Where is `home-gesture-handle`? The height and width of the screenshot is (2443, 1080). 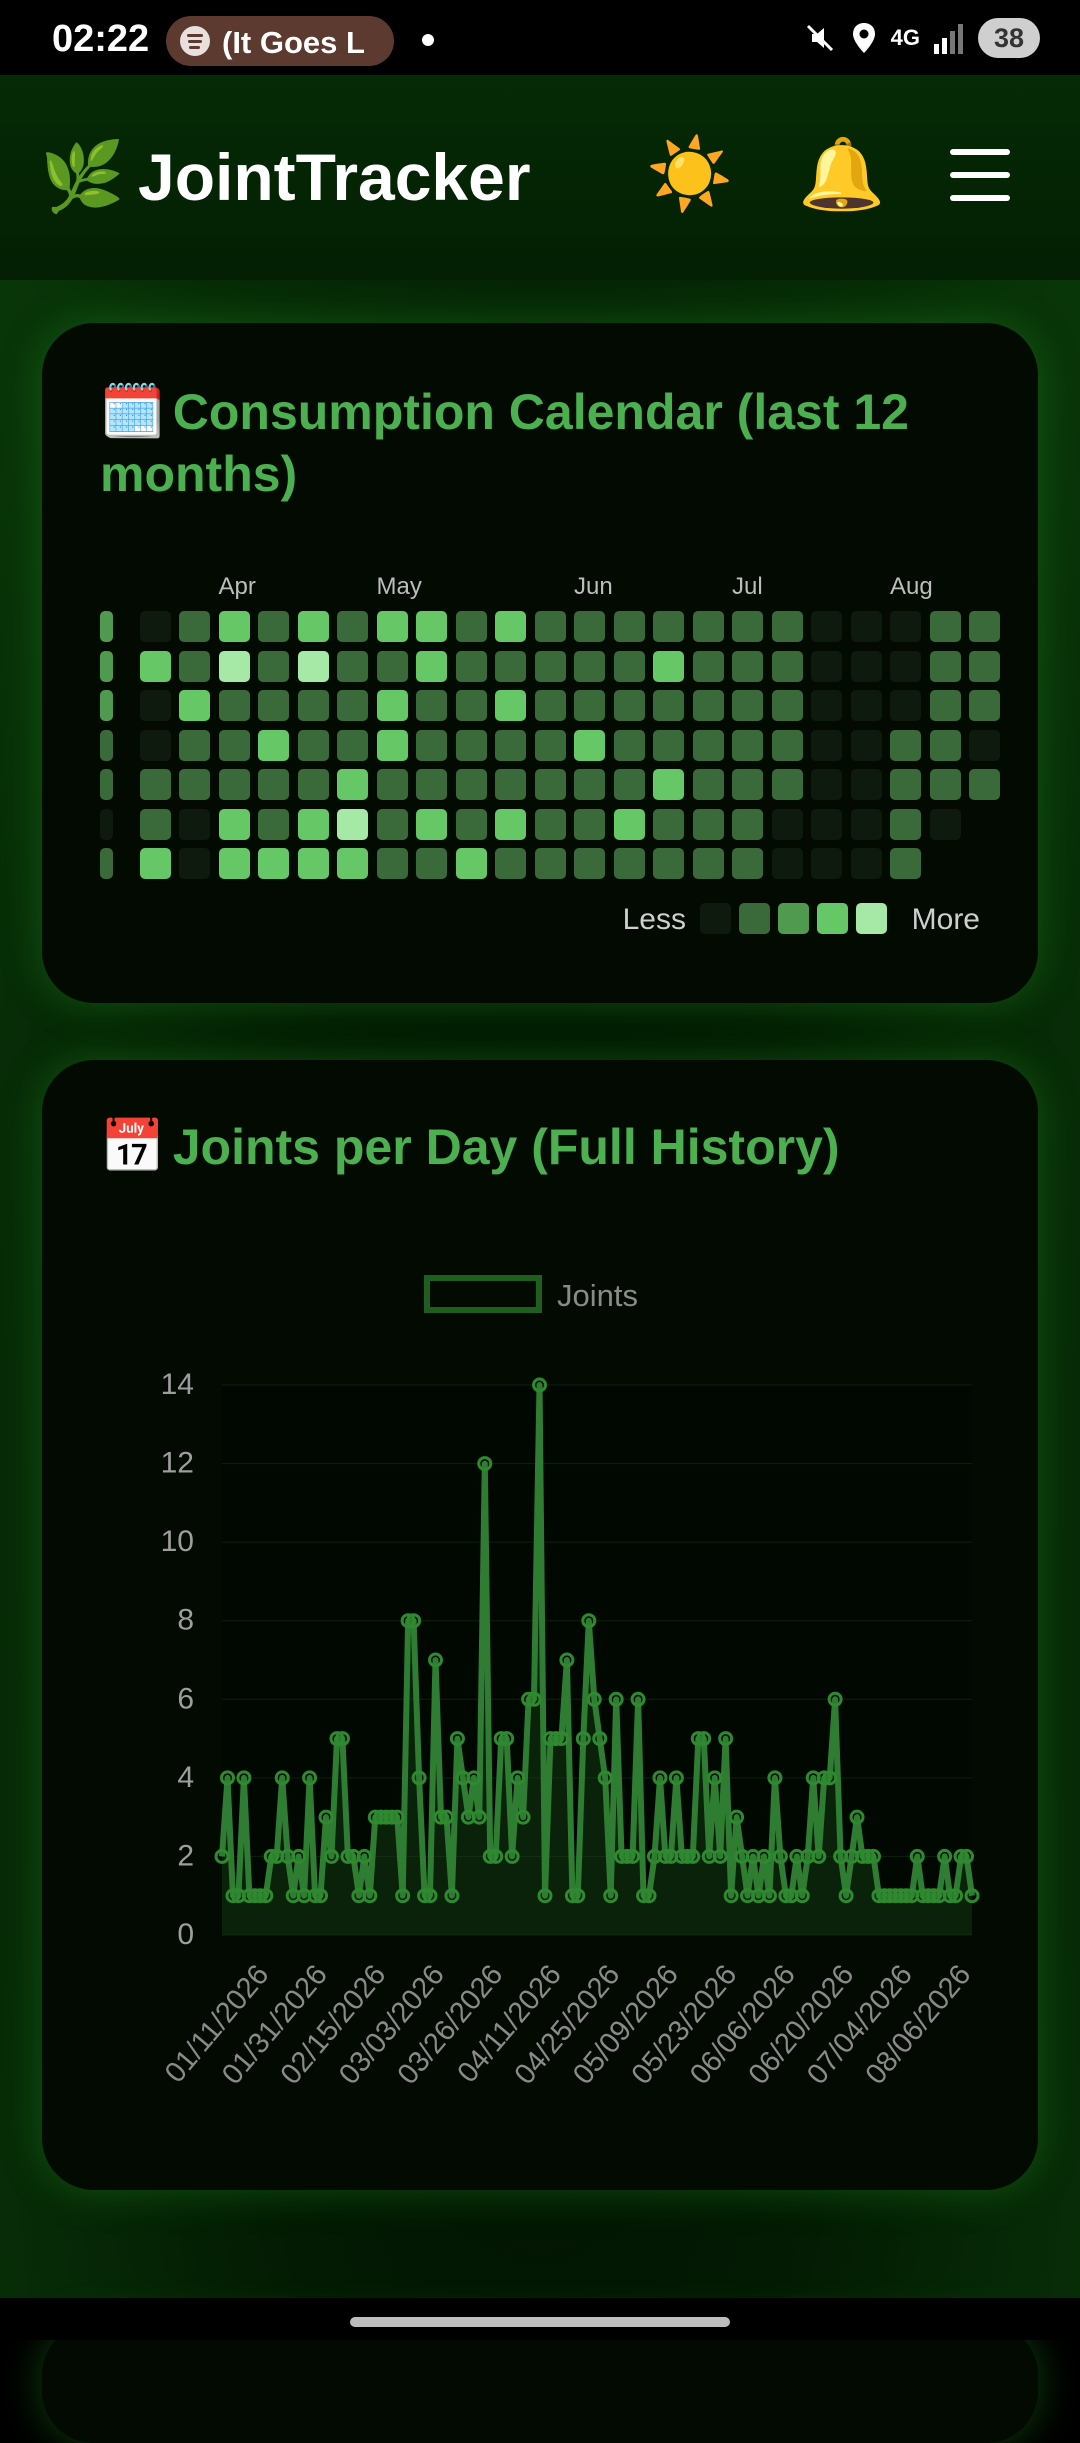 home-gesture-handle is located at coordinates (540, 2322).